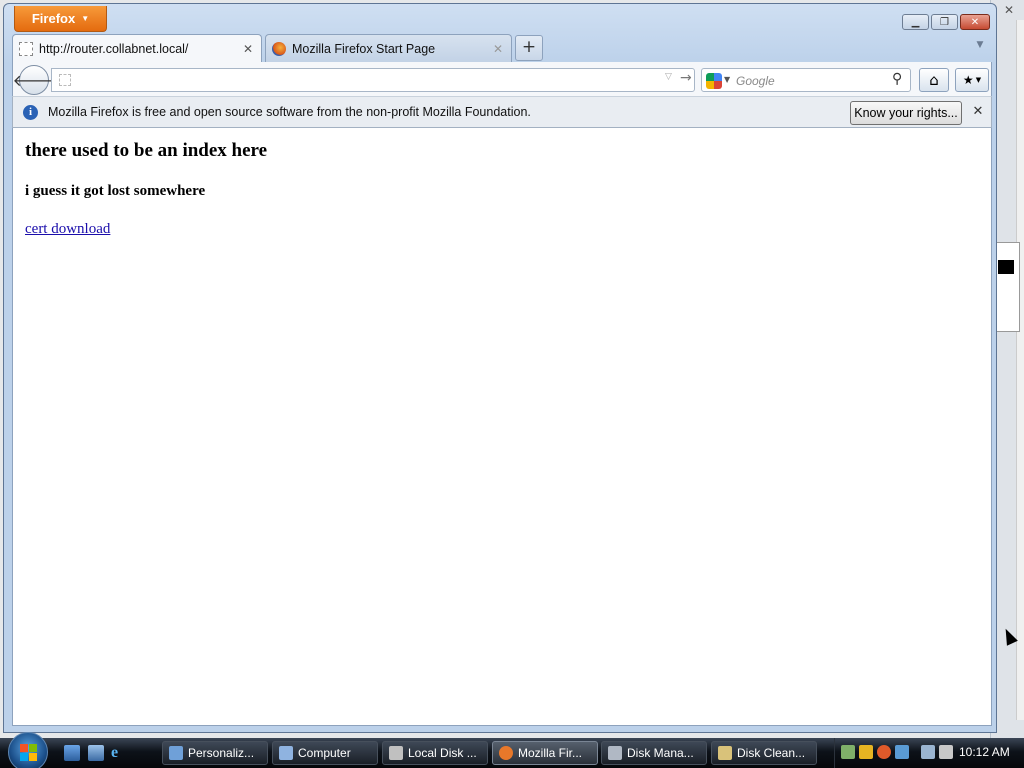  I want to click on minimize-button: ▁, so click(915, 22).